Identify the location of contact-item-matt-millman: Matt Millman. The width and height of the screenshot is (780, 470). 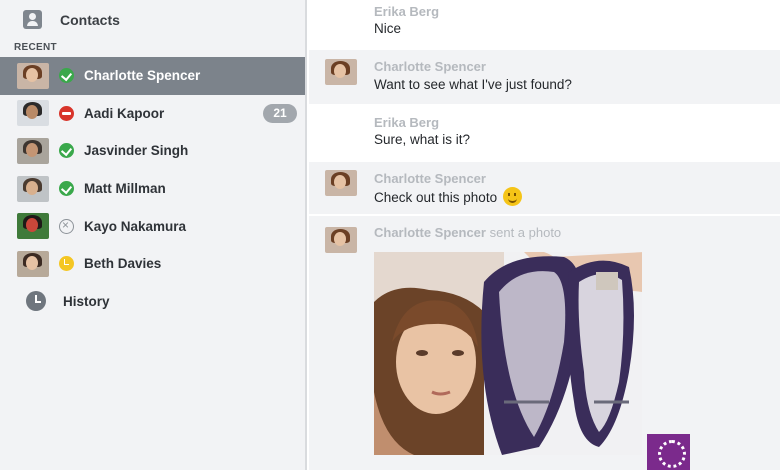
(152, 189).